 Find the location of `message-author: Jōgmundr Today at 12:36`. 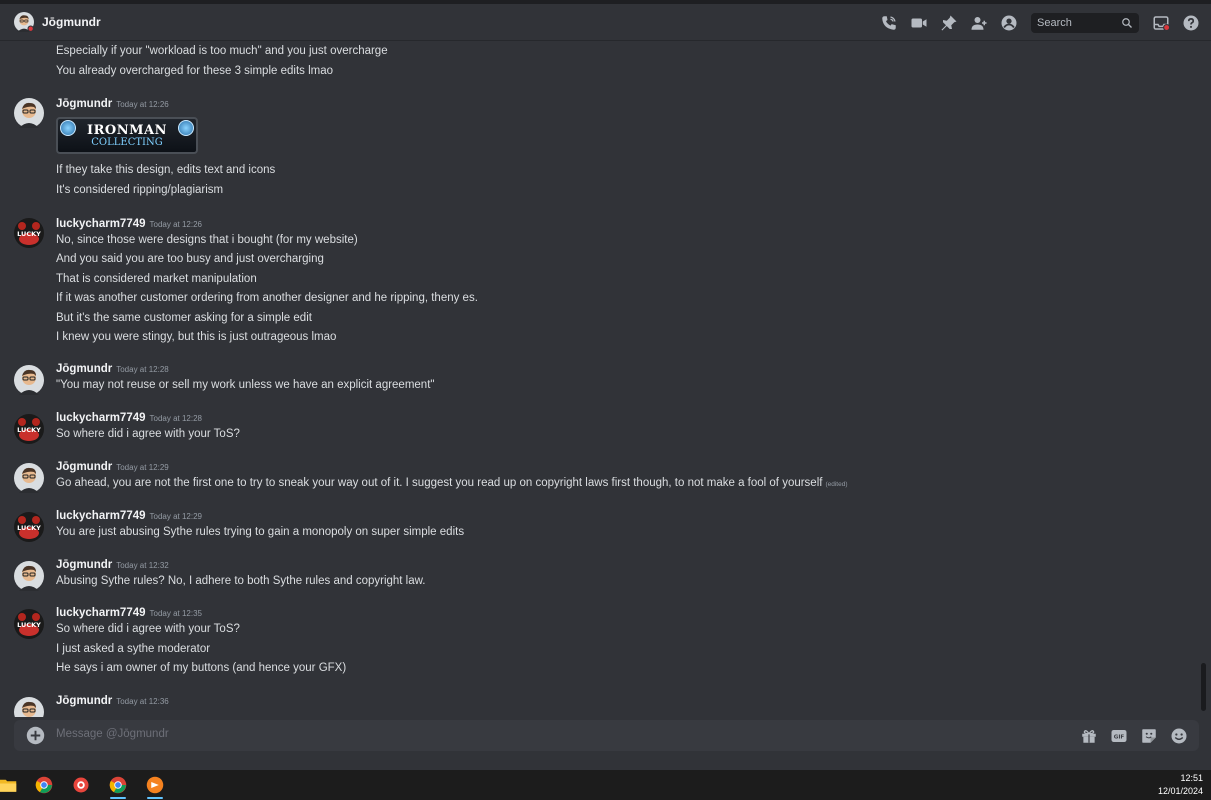

message-author: Jōgmundr Today at 12:36 is located at coordinates (112, 701).